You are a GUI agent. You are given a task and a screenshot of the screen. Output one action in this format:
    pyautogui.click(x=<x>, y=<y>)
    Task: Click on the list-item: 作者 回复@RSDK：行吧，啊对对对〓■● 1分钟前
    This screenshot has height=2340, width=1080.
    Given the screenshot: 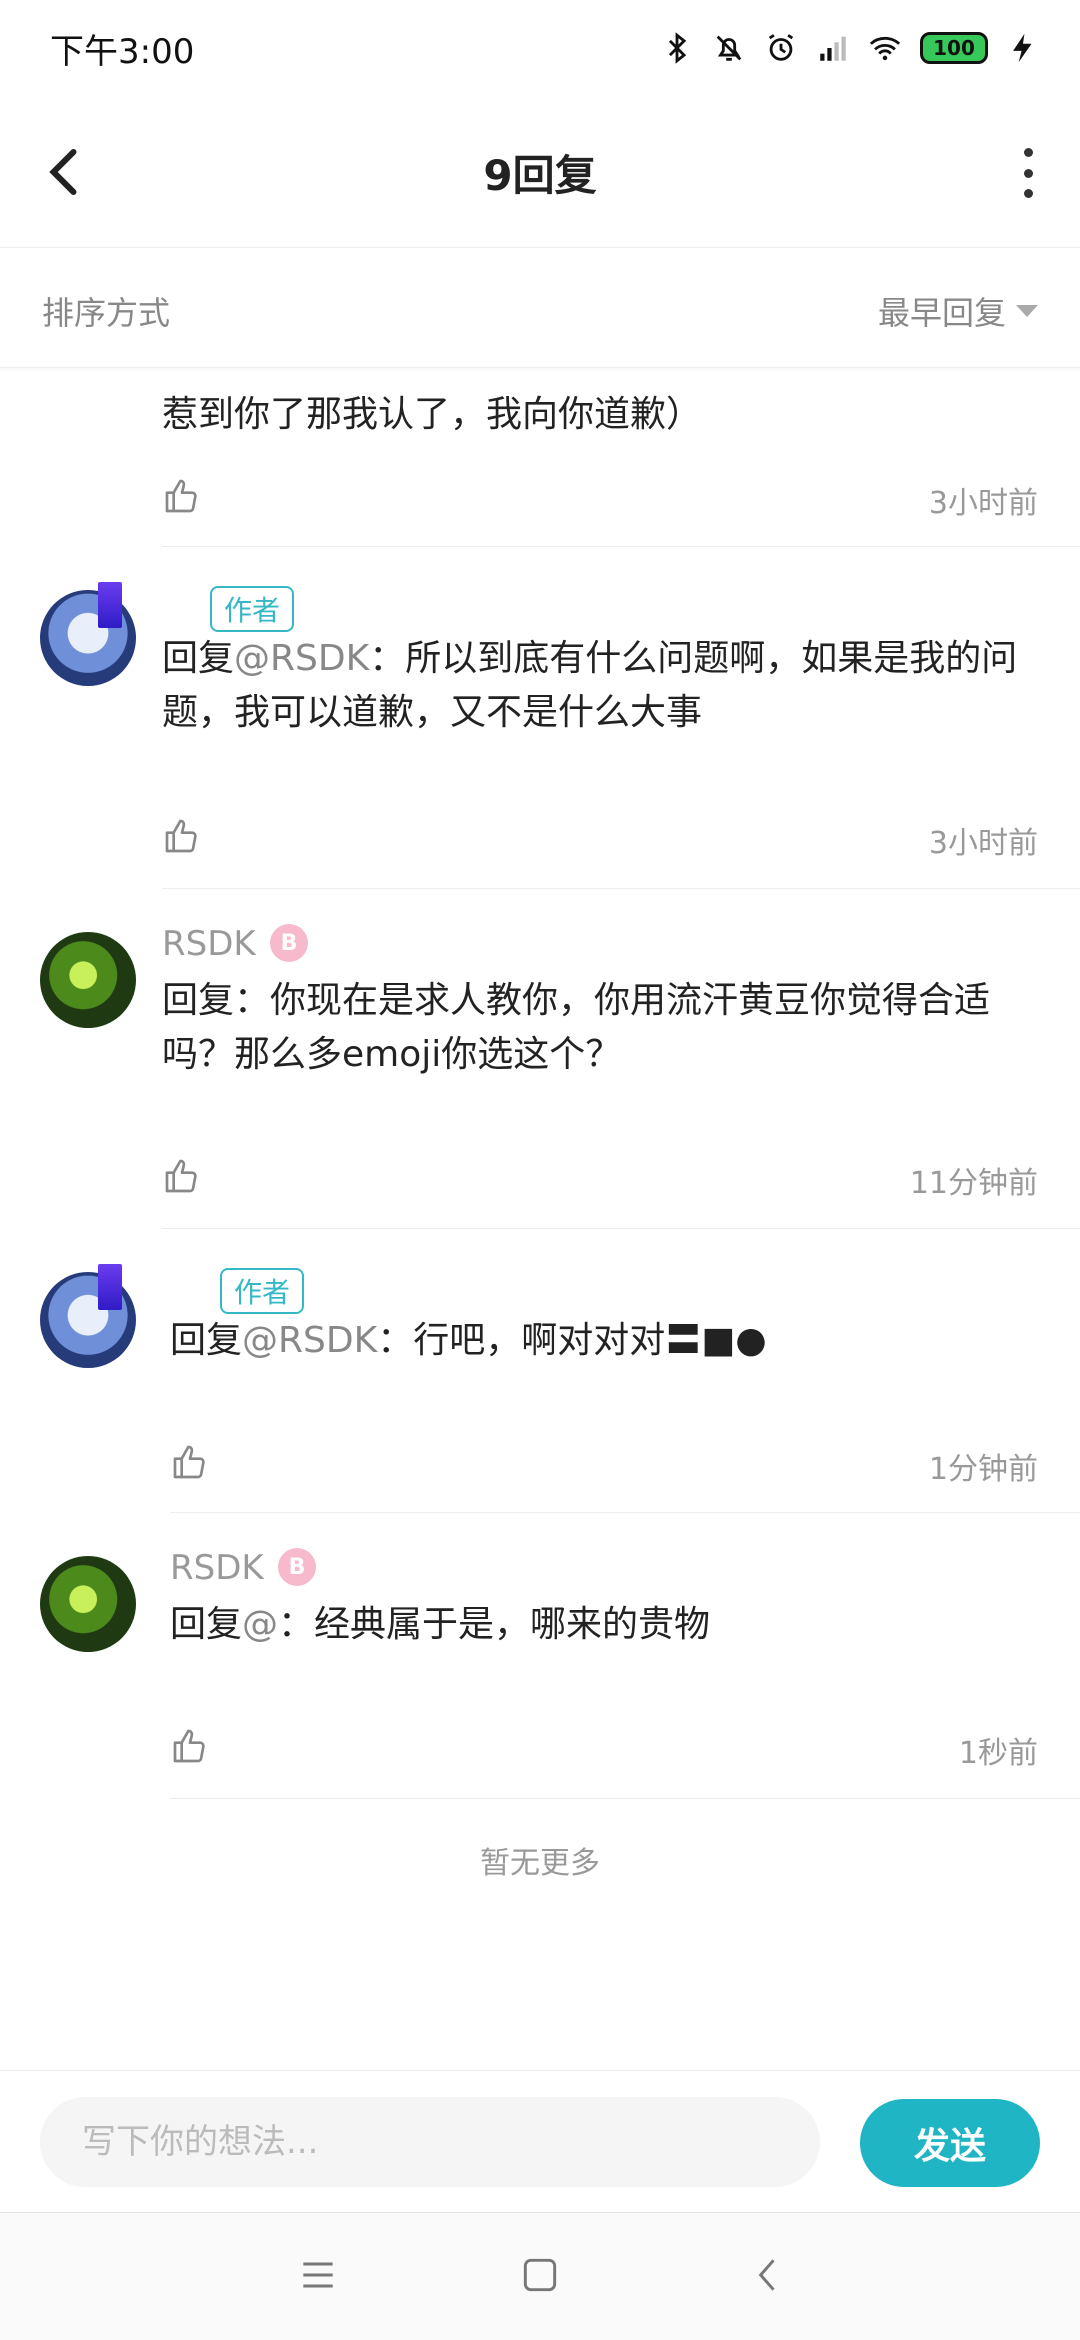 What is the action you would take?
    pyautogui.click(x=540, y=1372)
    